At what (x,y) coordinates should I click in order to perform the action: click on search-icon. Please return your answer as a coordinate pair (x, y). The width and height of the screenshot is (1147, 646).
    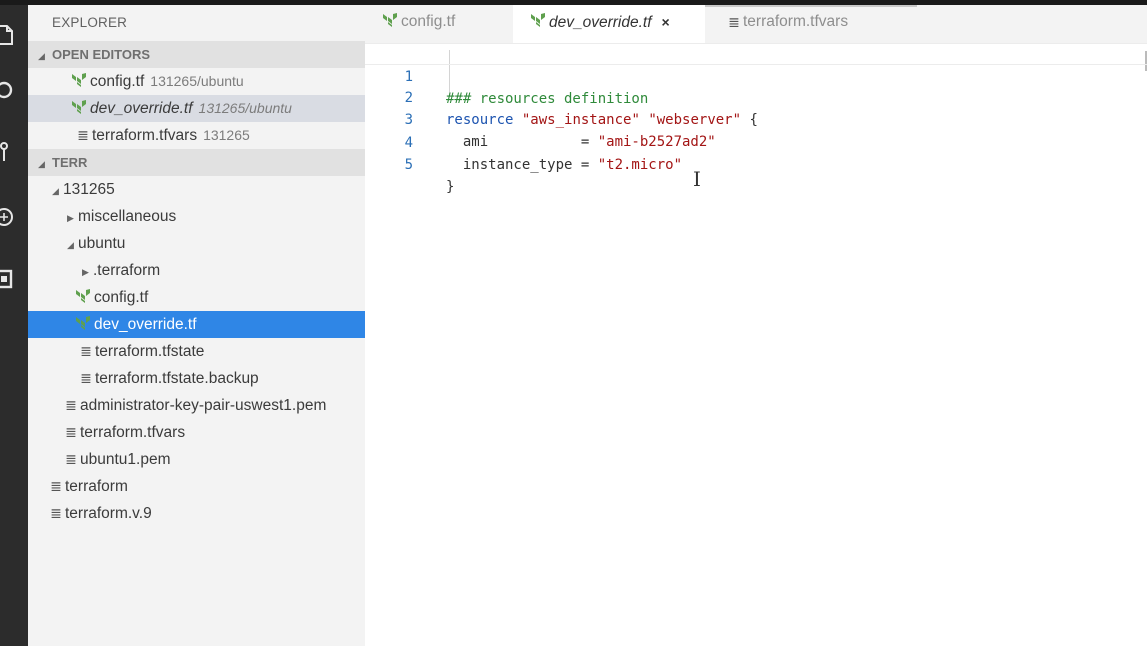
    Looking at the image, I should click on (7, 91).